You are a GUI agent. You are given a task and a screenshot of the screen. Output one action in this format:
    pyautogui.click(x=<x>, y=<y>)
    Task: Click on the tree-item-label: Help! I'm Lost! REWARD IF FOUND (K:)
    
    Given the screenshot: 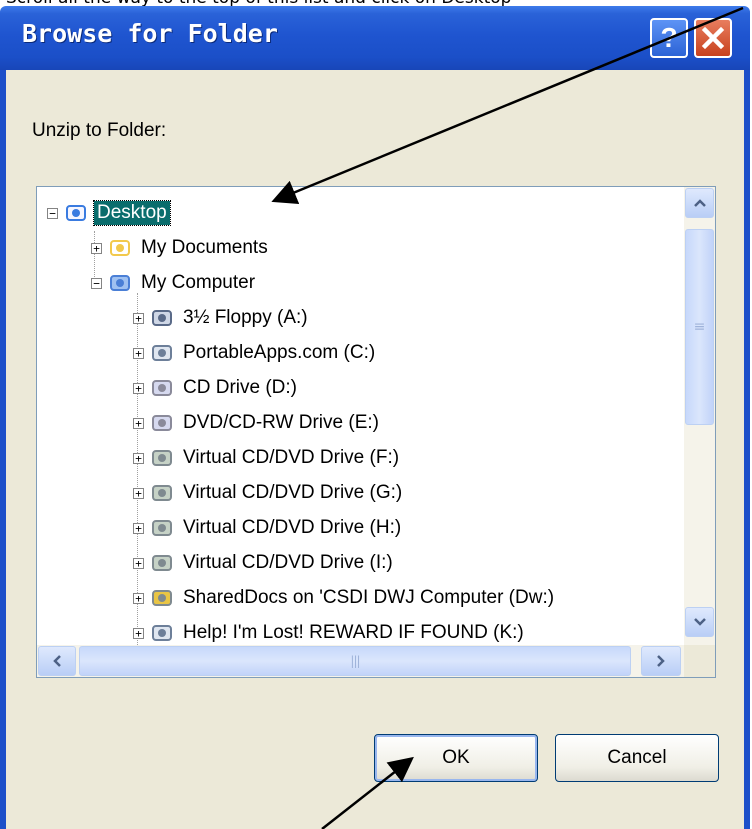 What is the action you would take?
    pyautogui.click(x=353, y=632)
    